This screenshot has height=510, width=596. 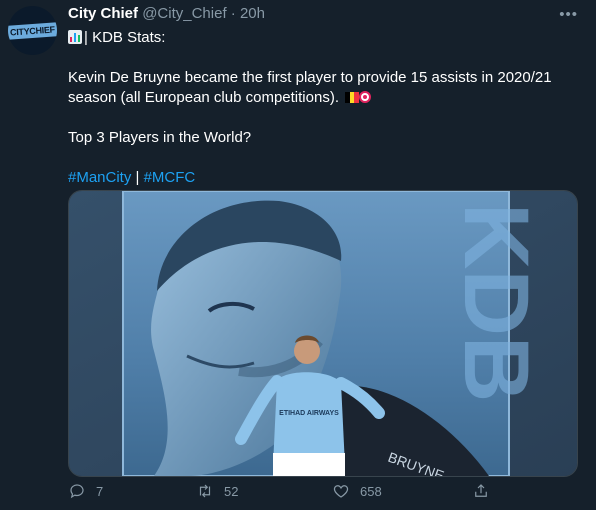 What do you see at coordinates (217, 491) in the screenshot?
I see `retweet-button: 52` at bounding box center [217, 491].